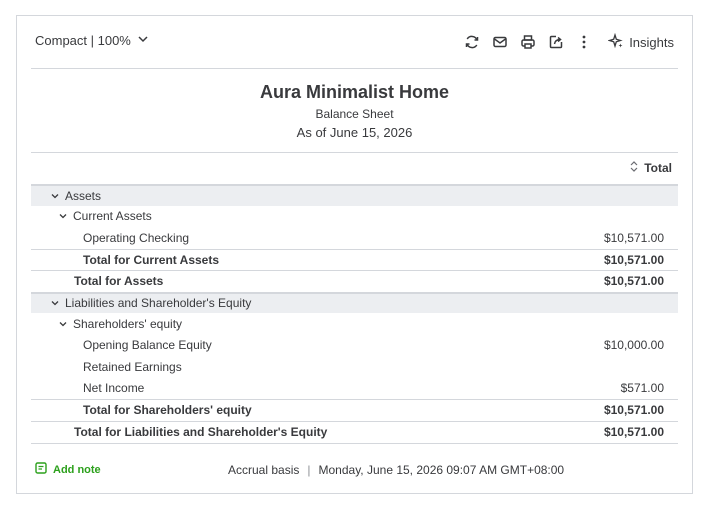  I want to click on table-row: Total for Assets $10,571.00, so click(354, 281).